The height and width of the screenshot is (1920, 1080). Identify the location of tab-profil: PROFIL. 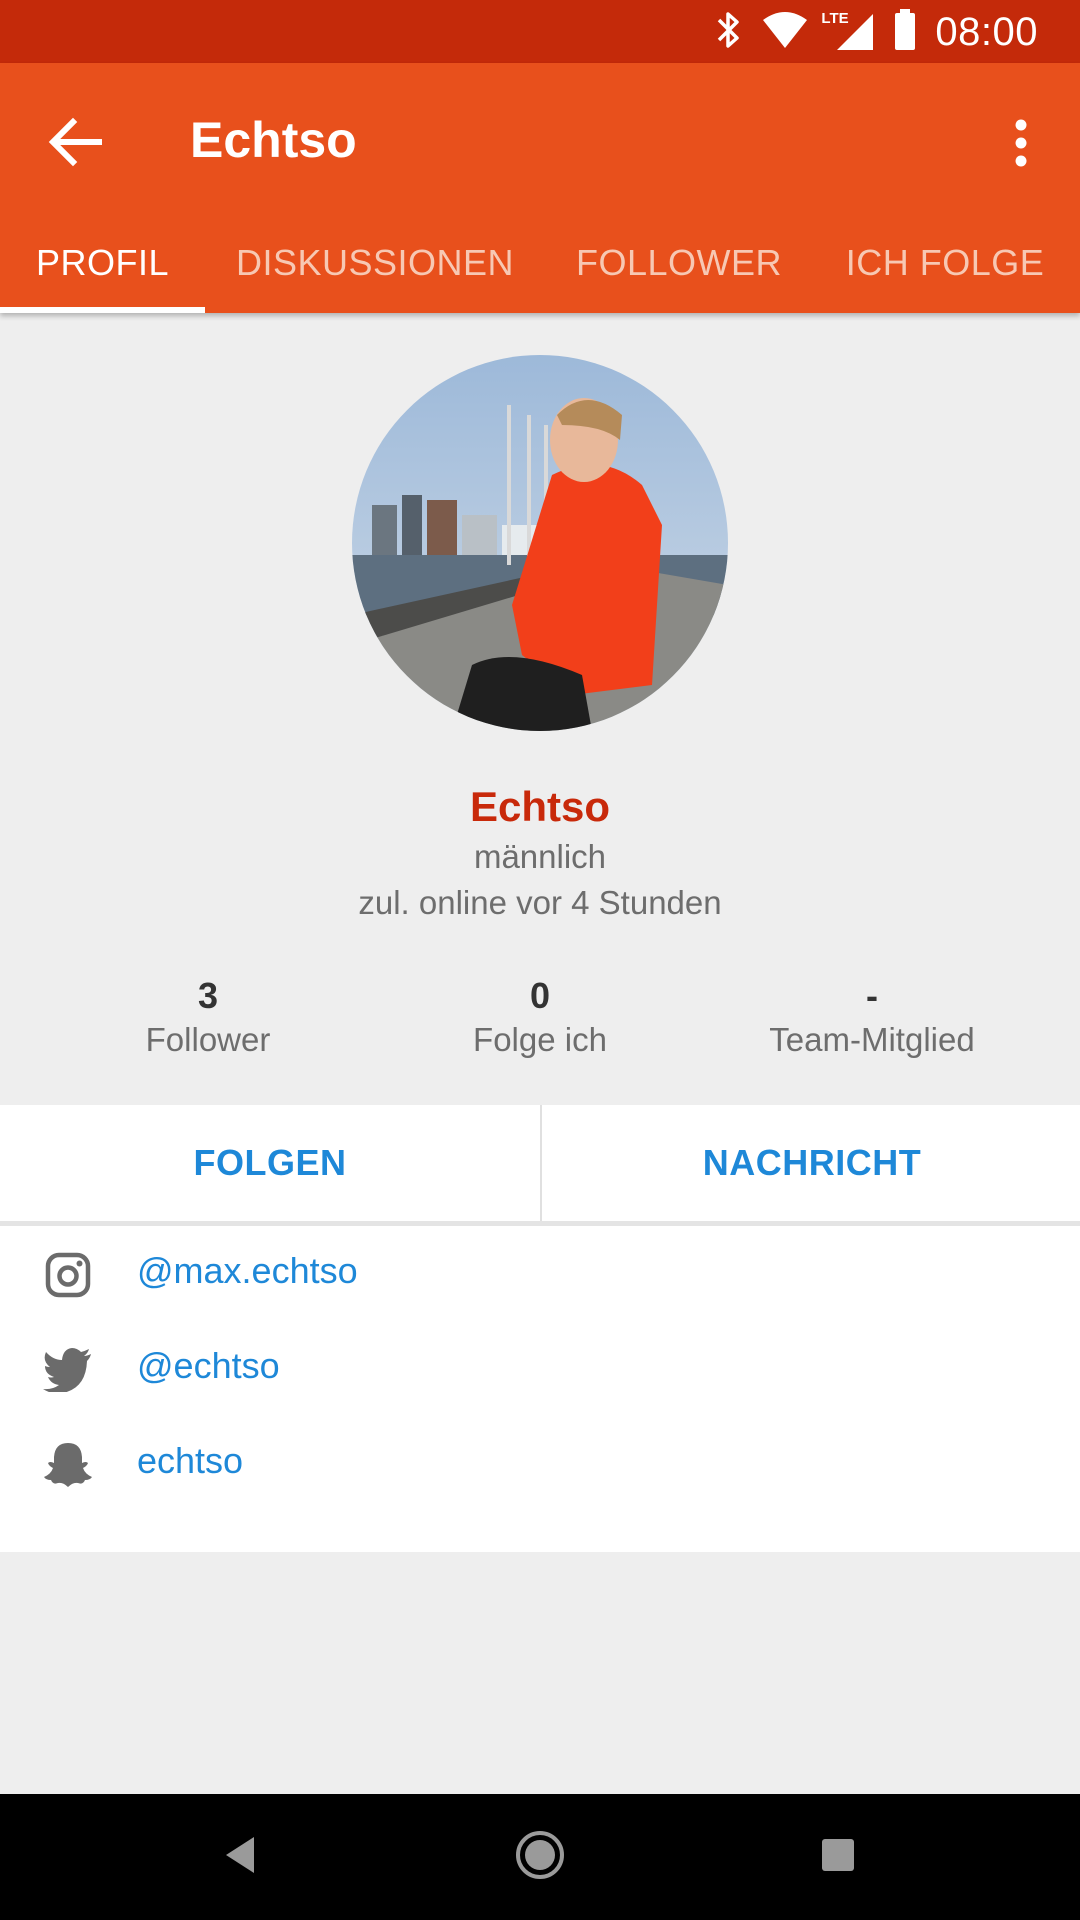
(102, 263).